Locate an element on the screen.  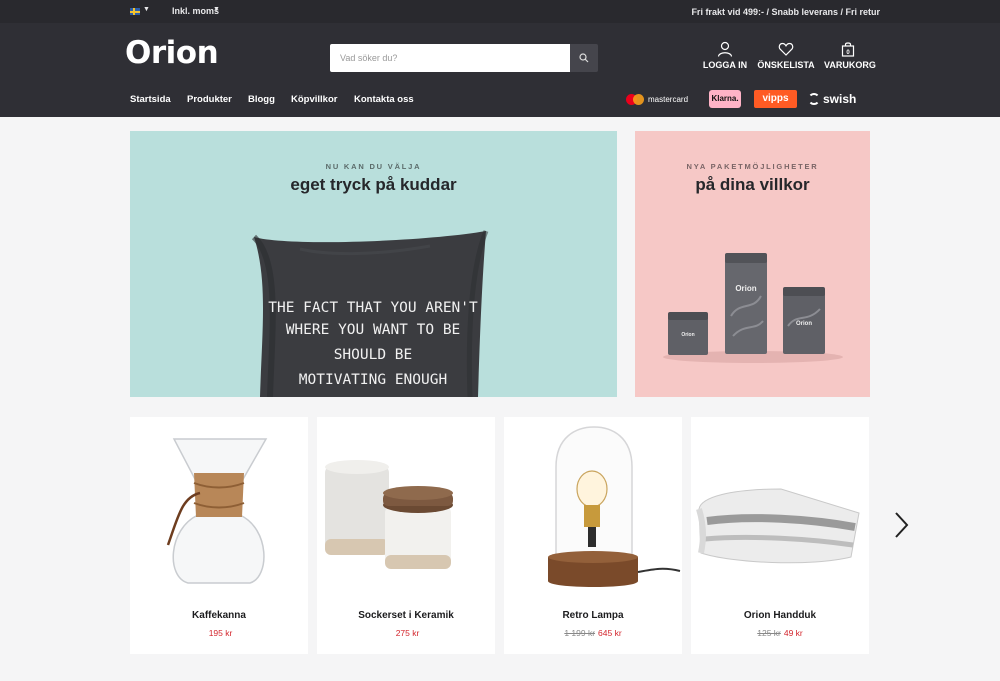
product-name: Sockerset i Keramik is located at coordinates (406, 615).